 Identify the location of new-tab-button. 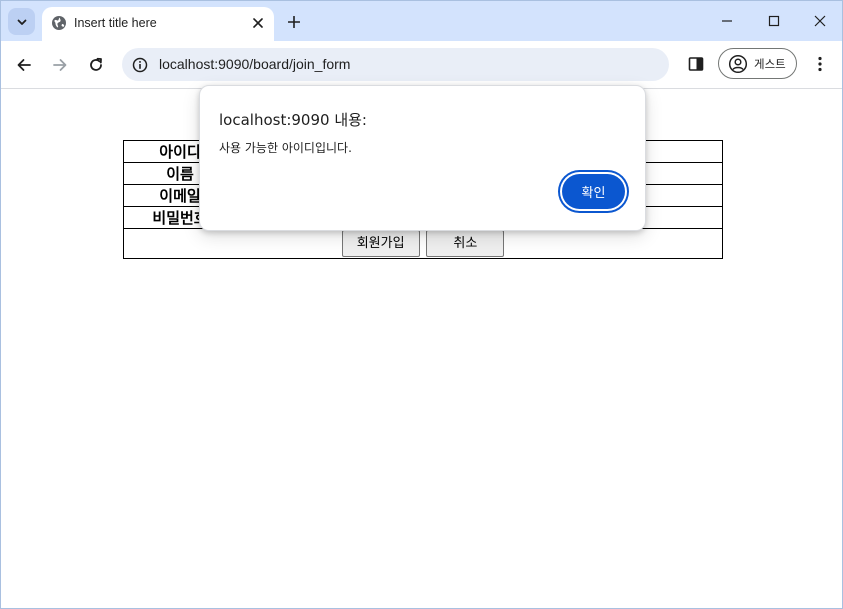
(294, 22).